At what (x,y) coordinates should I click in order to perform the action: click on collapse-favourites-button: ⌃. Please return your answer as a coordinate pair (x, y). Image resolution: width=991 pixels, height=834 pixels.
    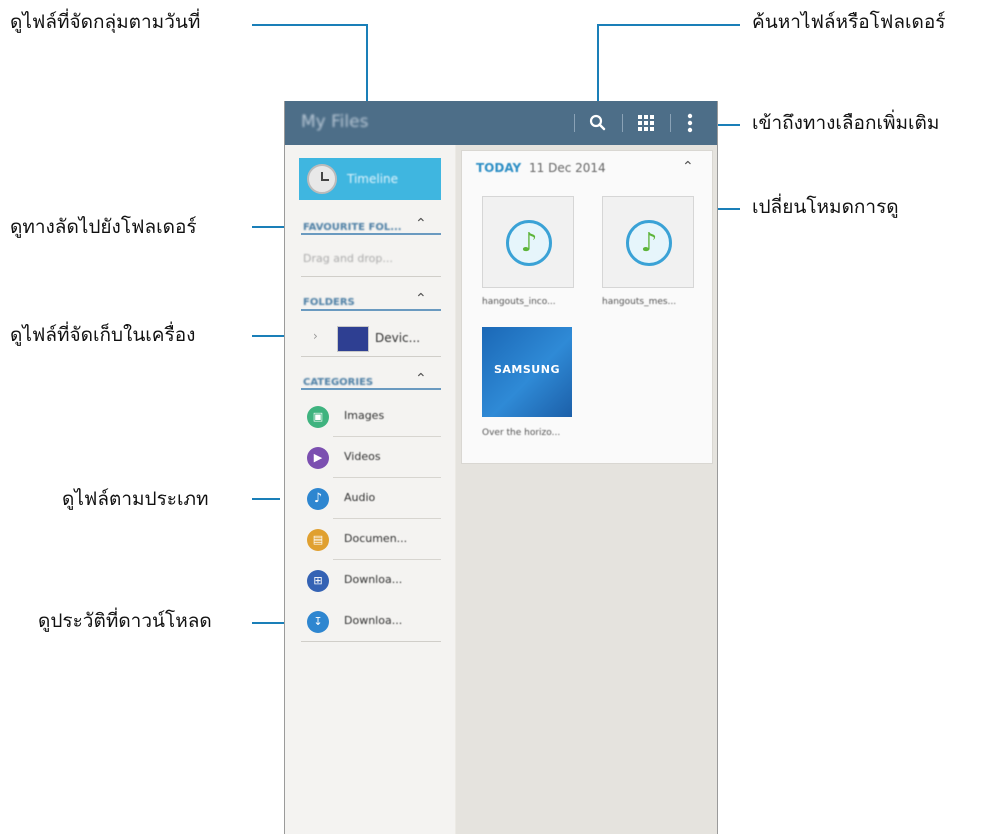
    Looking at the image, I should click on (421, 224).